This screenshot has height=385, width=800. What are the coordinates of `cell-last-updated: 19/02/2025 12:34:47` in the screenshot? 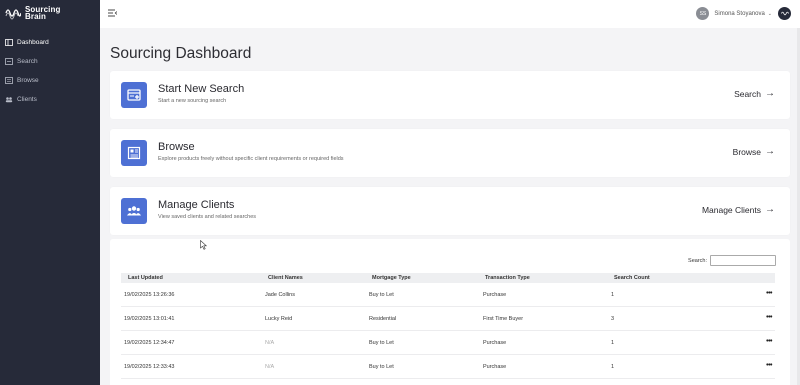 It's located at (149, 343).